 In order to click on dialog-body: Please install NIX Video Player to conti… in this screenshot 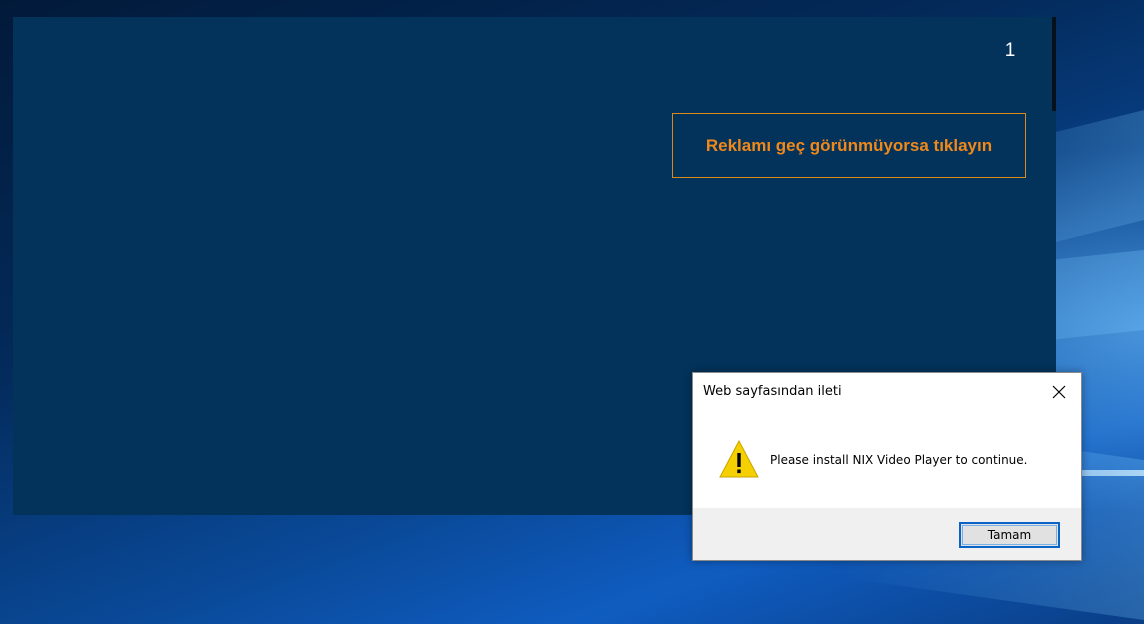, I will do `click(887, 458)`.